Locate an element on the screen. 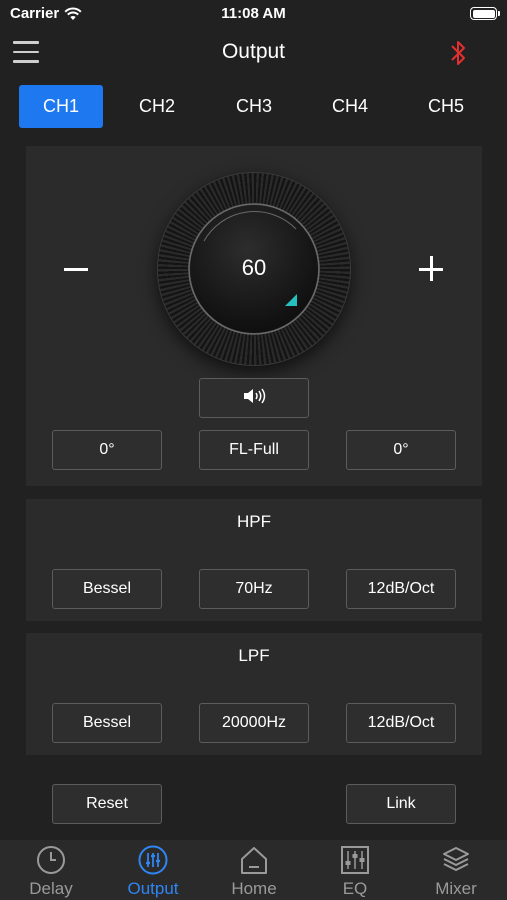 The image size is (507, 900). volume-increase-button is located at coordinates (431, 269).